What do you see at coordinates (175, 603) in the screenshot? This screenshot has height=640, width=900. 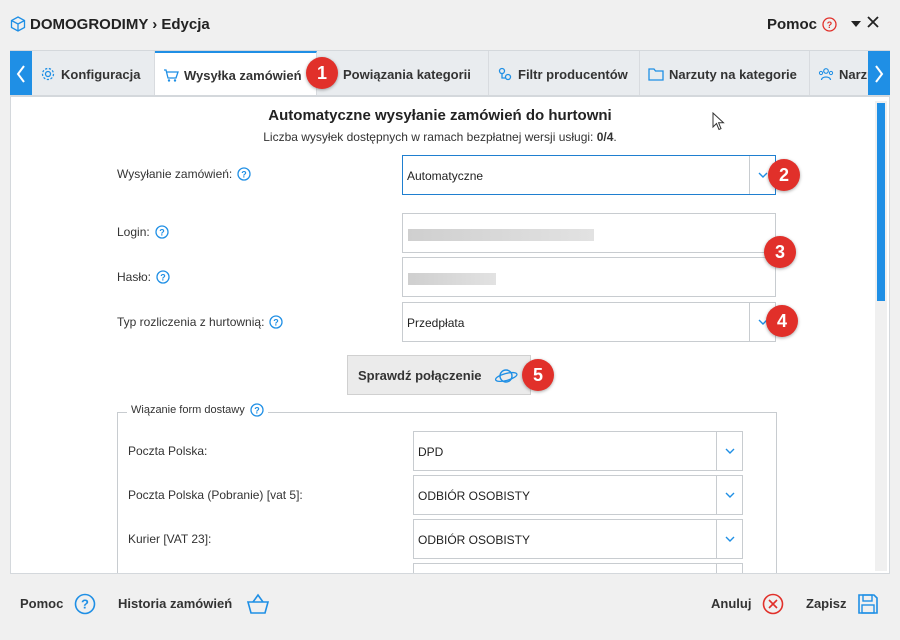 I see `order-history-button: Historia zamówień` at bounding box center [175, 603].